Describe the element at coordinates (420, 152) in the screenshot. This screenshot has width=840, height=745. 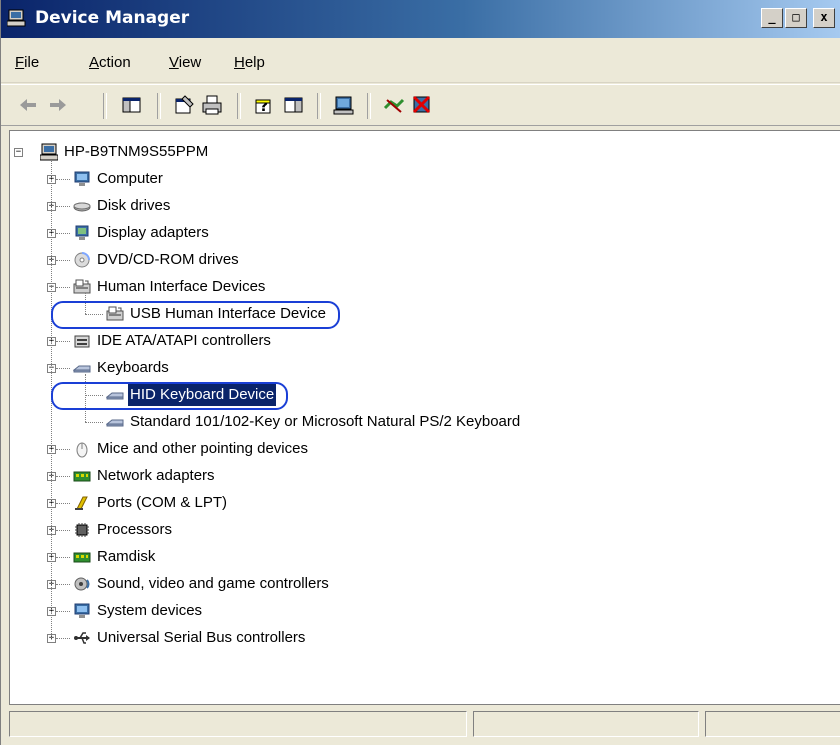
I see `tree-root: HP-B9TNM9S55PPM −` at that location.